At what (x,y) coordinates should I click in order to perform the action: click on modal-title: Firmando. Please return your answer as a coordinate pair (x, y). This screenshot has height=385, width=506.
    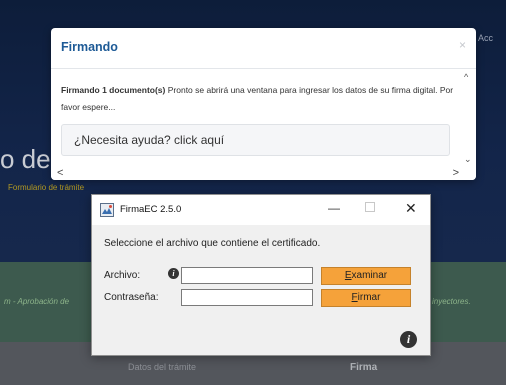
    Looking at the image, I should click on (89, 47).